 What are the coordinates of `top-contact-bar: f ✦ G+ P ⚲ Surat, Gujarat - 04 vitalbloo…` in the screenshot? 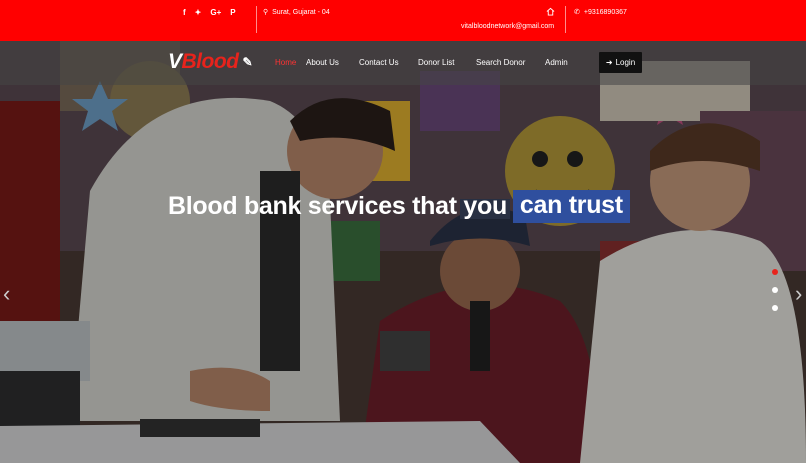 It's located at (403, 20).